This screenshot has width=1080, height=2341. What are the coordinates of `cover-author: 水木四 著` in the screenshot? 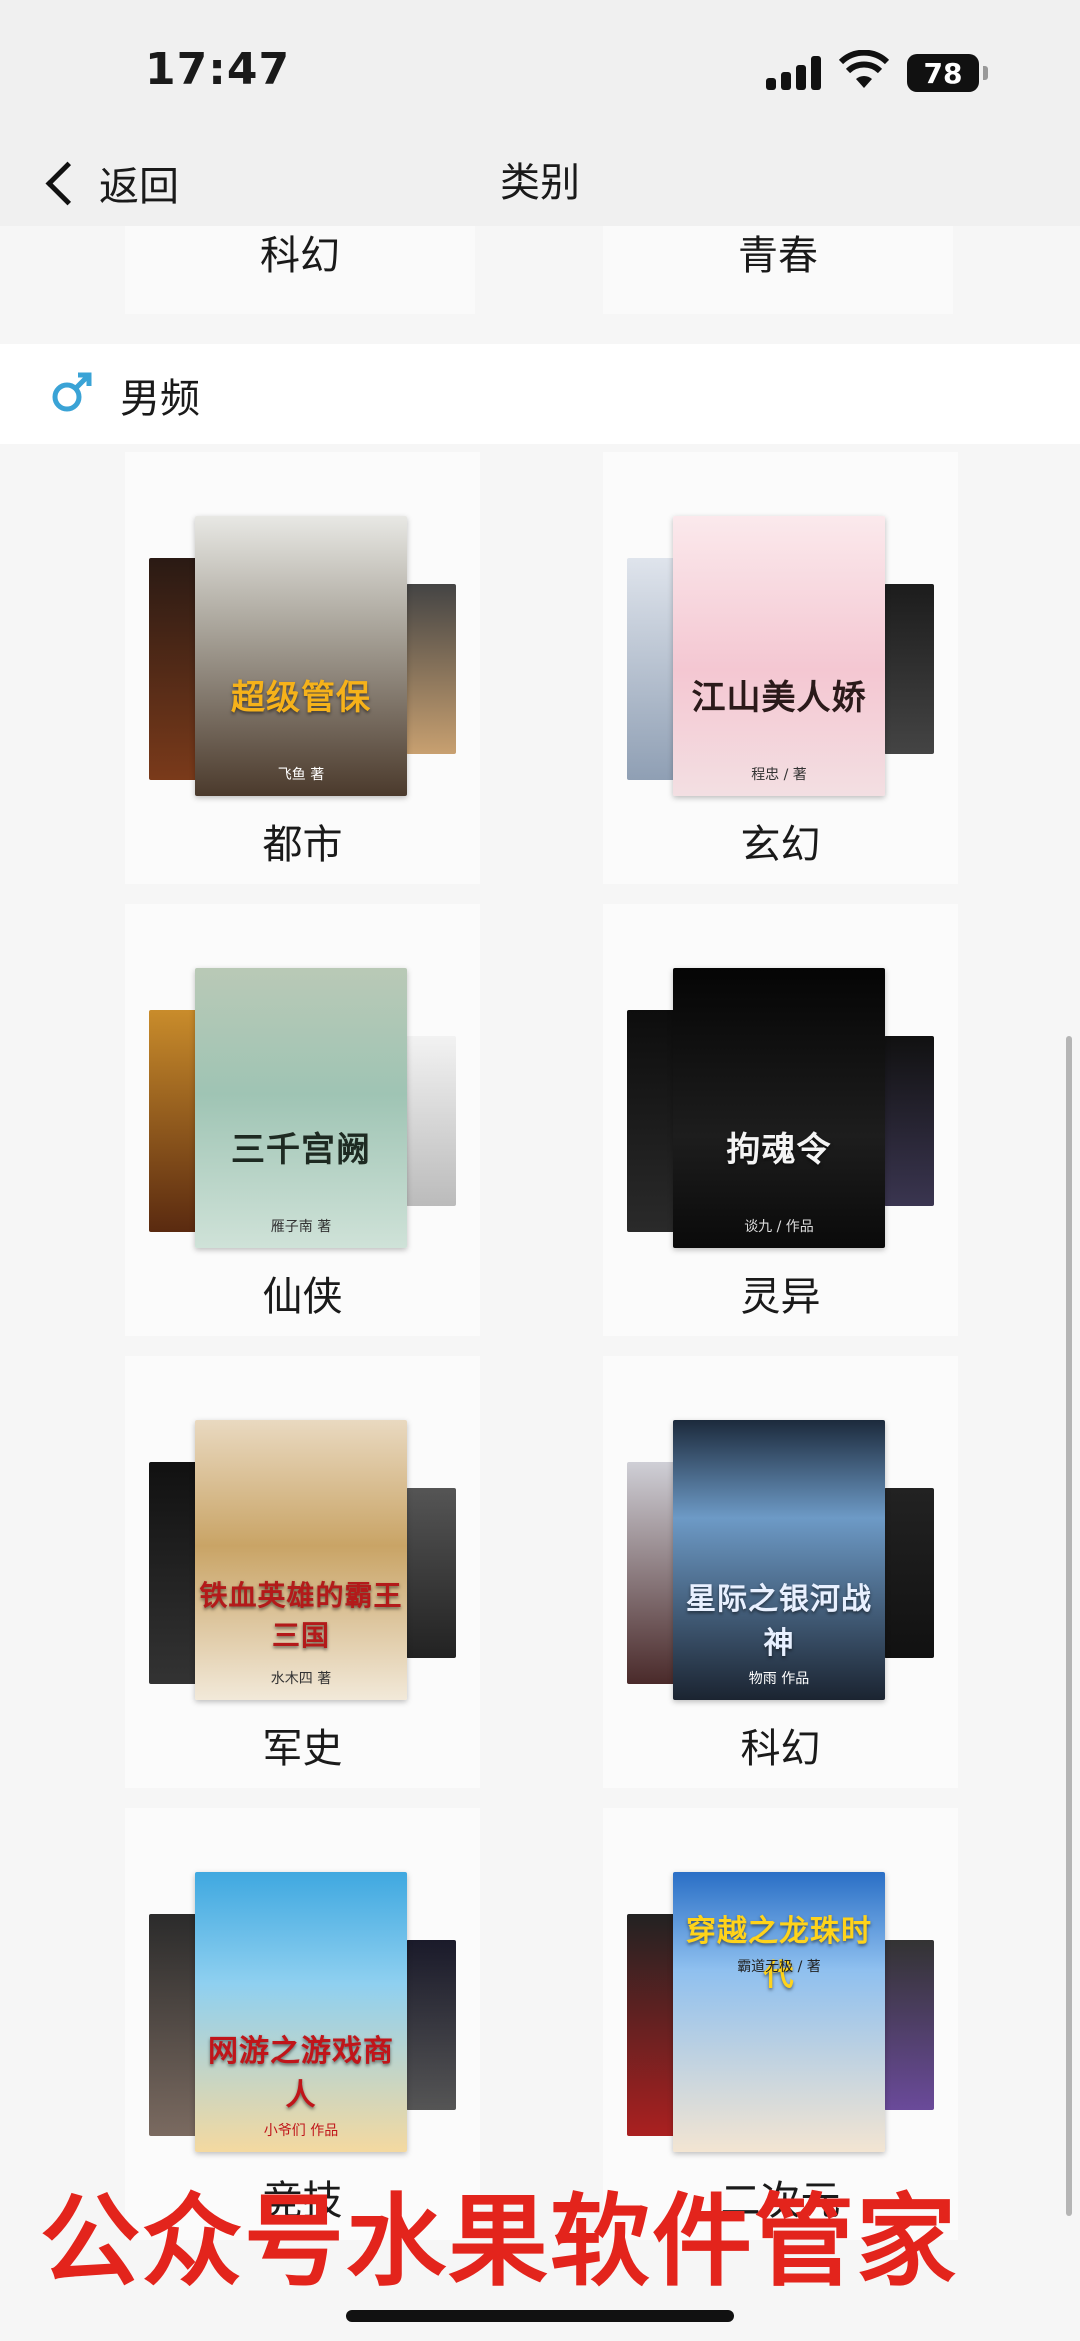 It's located at (301, 1679).